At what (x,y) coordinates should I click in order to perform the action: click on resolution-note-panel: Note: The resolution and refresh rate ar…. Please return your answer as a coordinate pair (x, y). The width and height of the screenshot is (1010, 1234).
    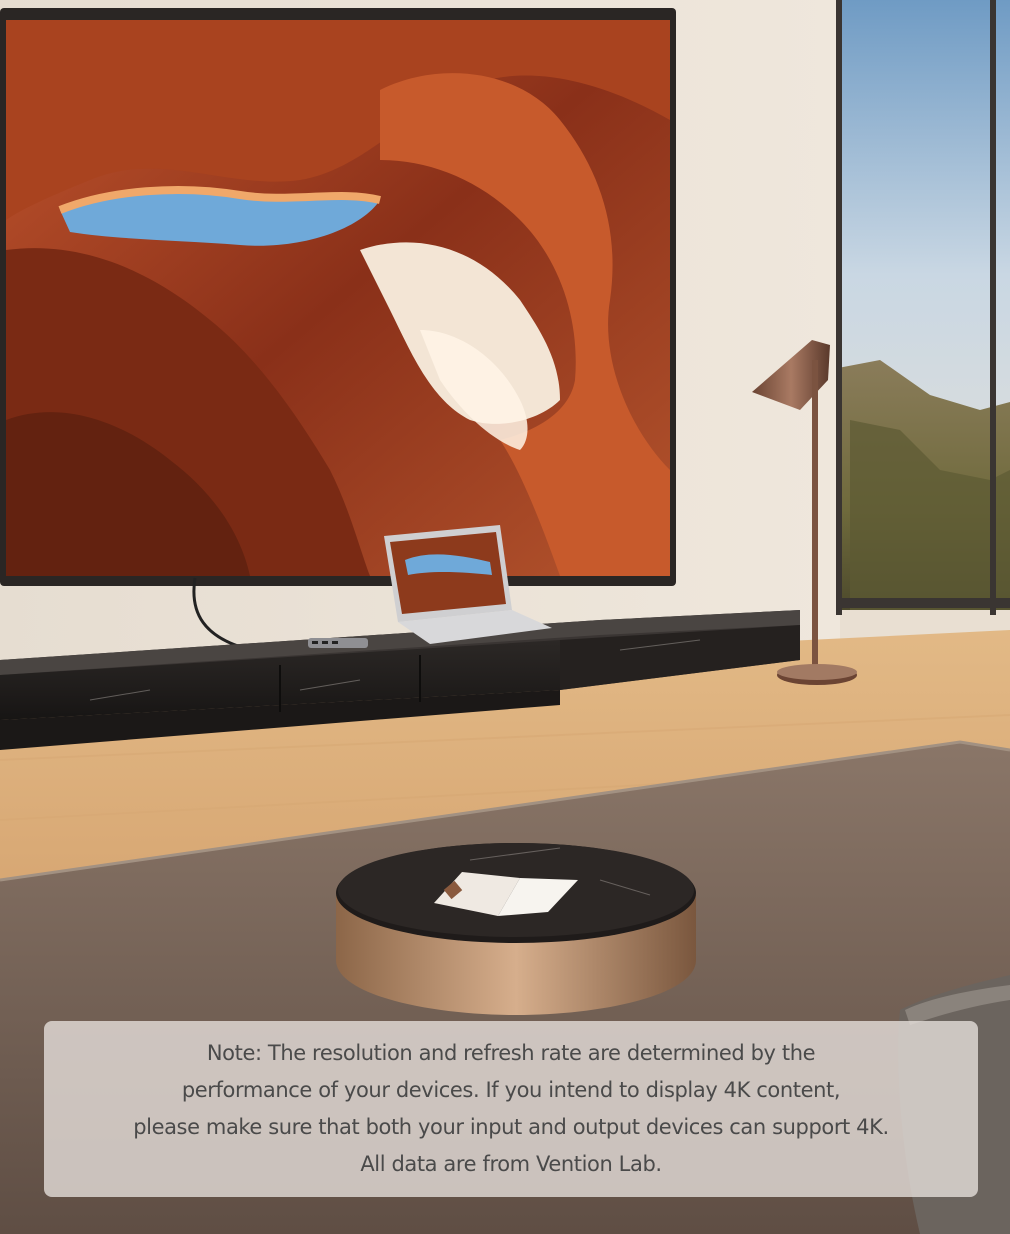
    Looking at the image, I should click on (511, 1109).